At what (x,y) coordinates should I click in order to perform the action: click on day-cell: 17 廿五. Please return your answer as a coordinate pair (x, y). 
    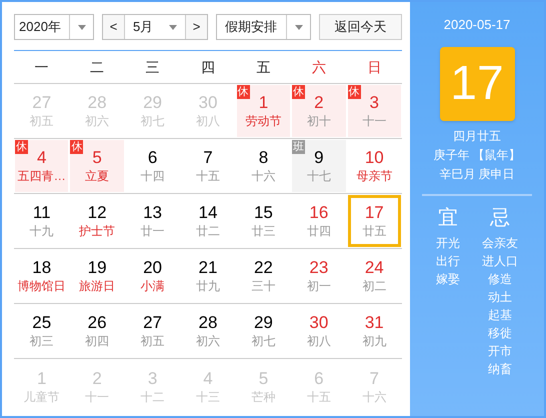
    Looking at the image, I should click on (374, 221).